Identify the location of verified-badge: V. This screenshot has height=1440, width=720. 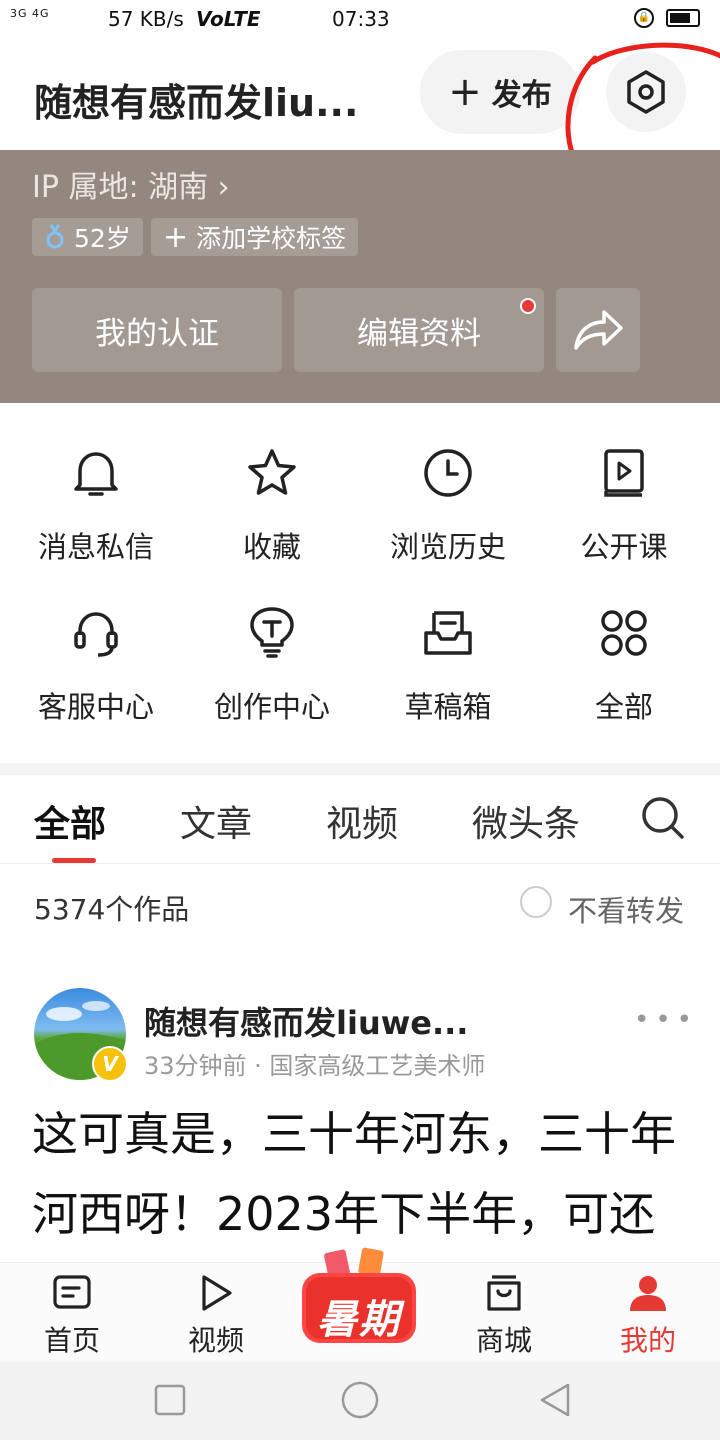
(110, 1064).